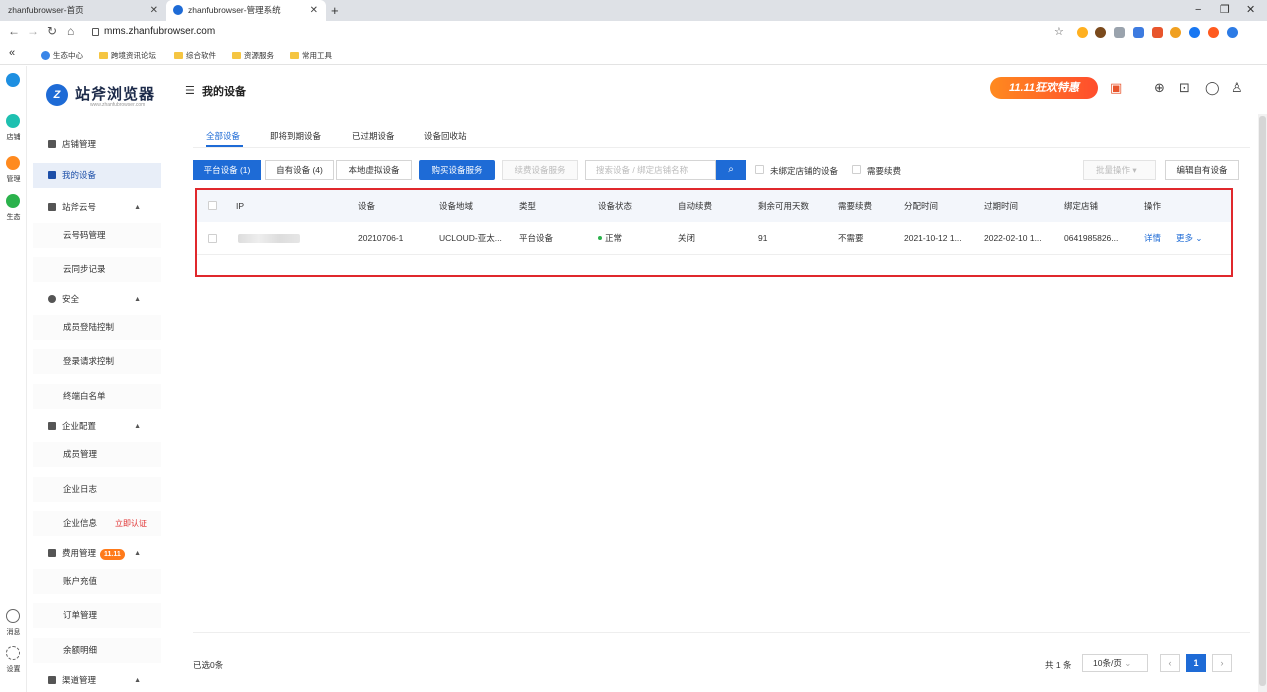 This screenshot has width=1267, height=692. Describe the element at coordinates (1196, 663) in the screenshot. I see `page-button: 1` at that location.